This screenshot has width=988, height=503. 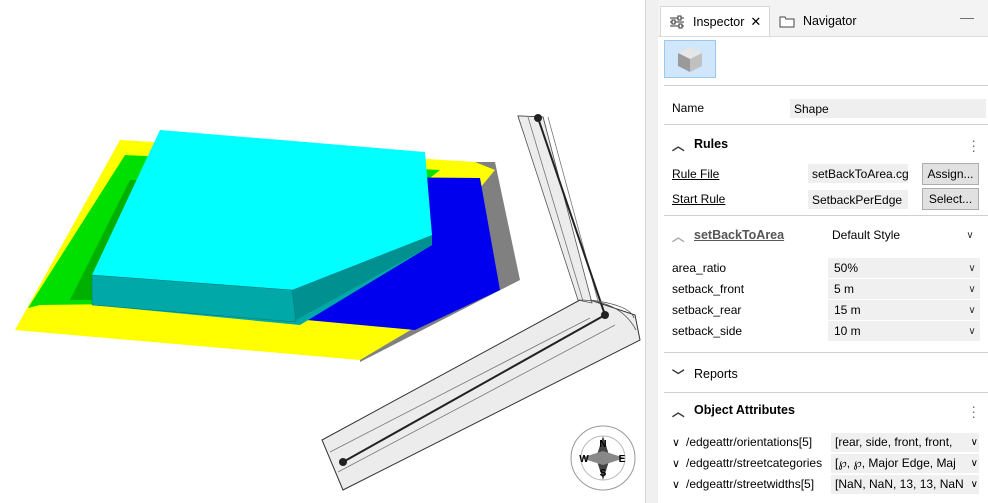 What do you see at coordinates (904, 289) in the screenshot?
I see `attr-select: 5 m ∨` at bounding box center [904, 289].